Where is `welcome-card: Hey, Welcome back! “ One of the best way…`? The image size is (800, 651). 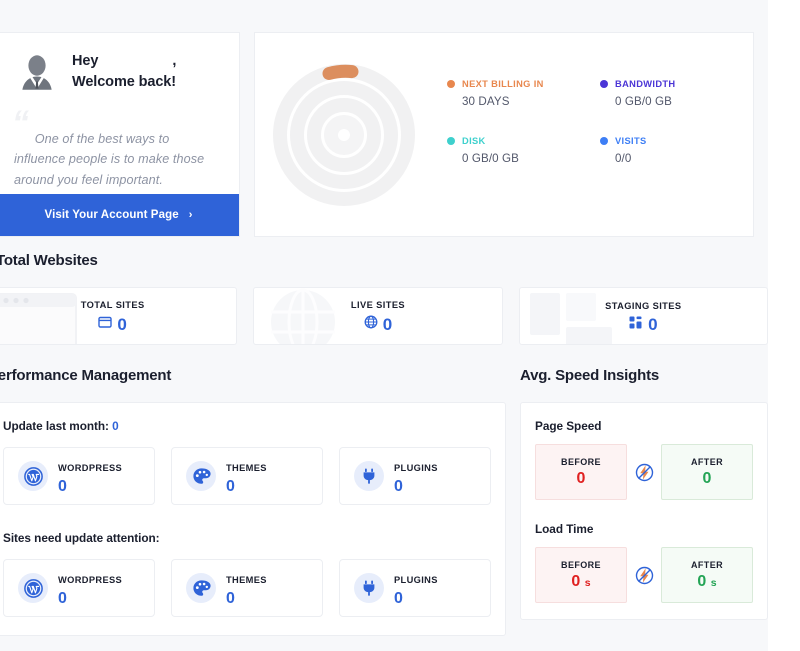 welcome-card: Hey, Welcome back! “ One of the best way… is located at coordinates (120, 134).